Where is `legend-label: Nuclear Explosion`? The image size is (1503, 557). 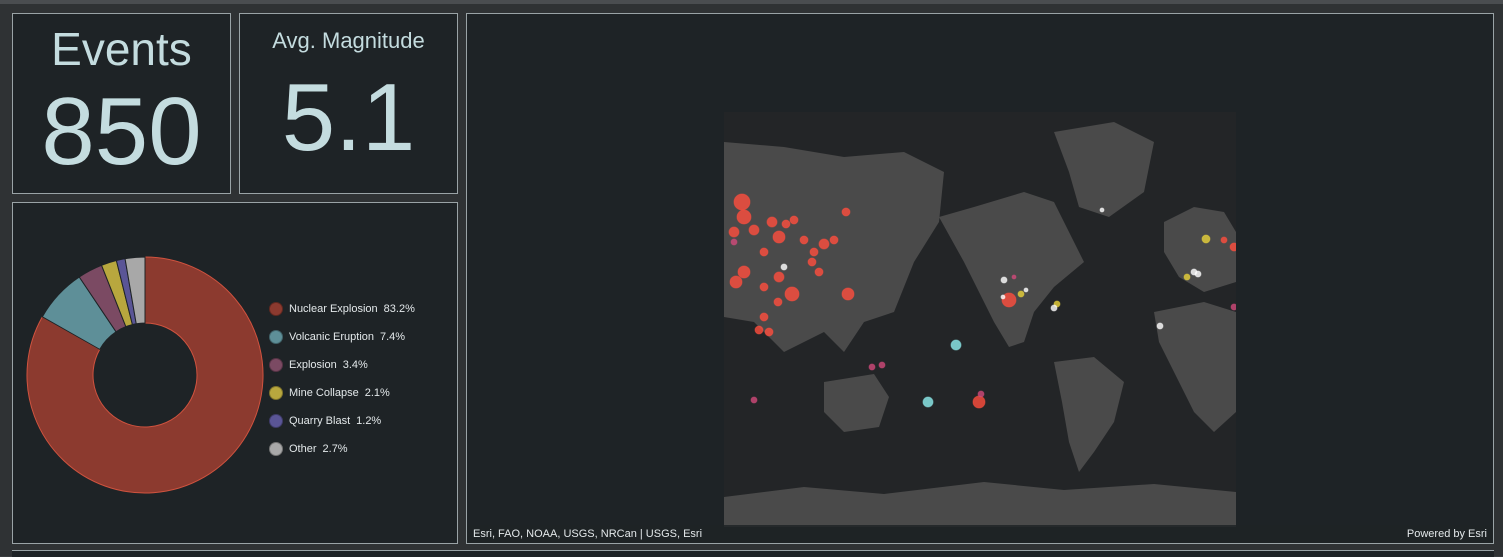
legend-label: Nuclear Explosion is located at coordinates (333, 309).